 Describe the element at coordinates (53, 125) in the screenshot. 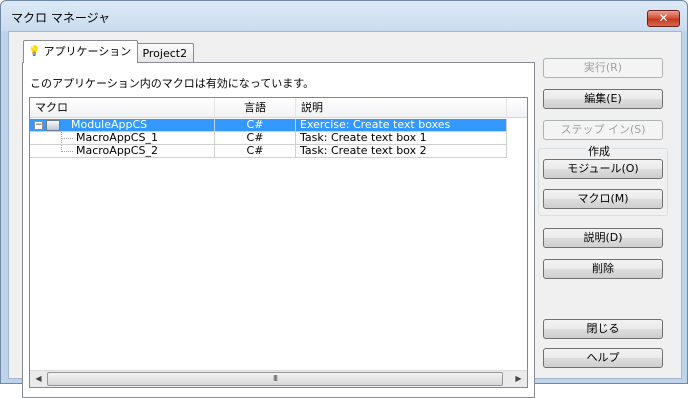

I see `module-icon` at that location.